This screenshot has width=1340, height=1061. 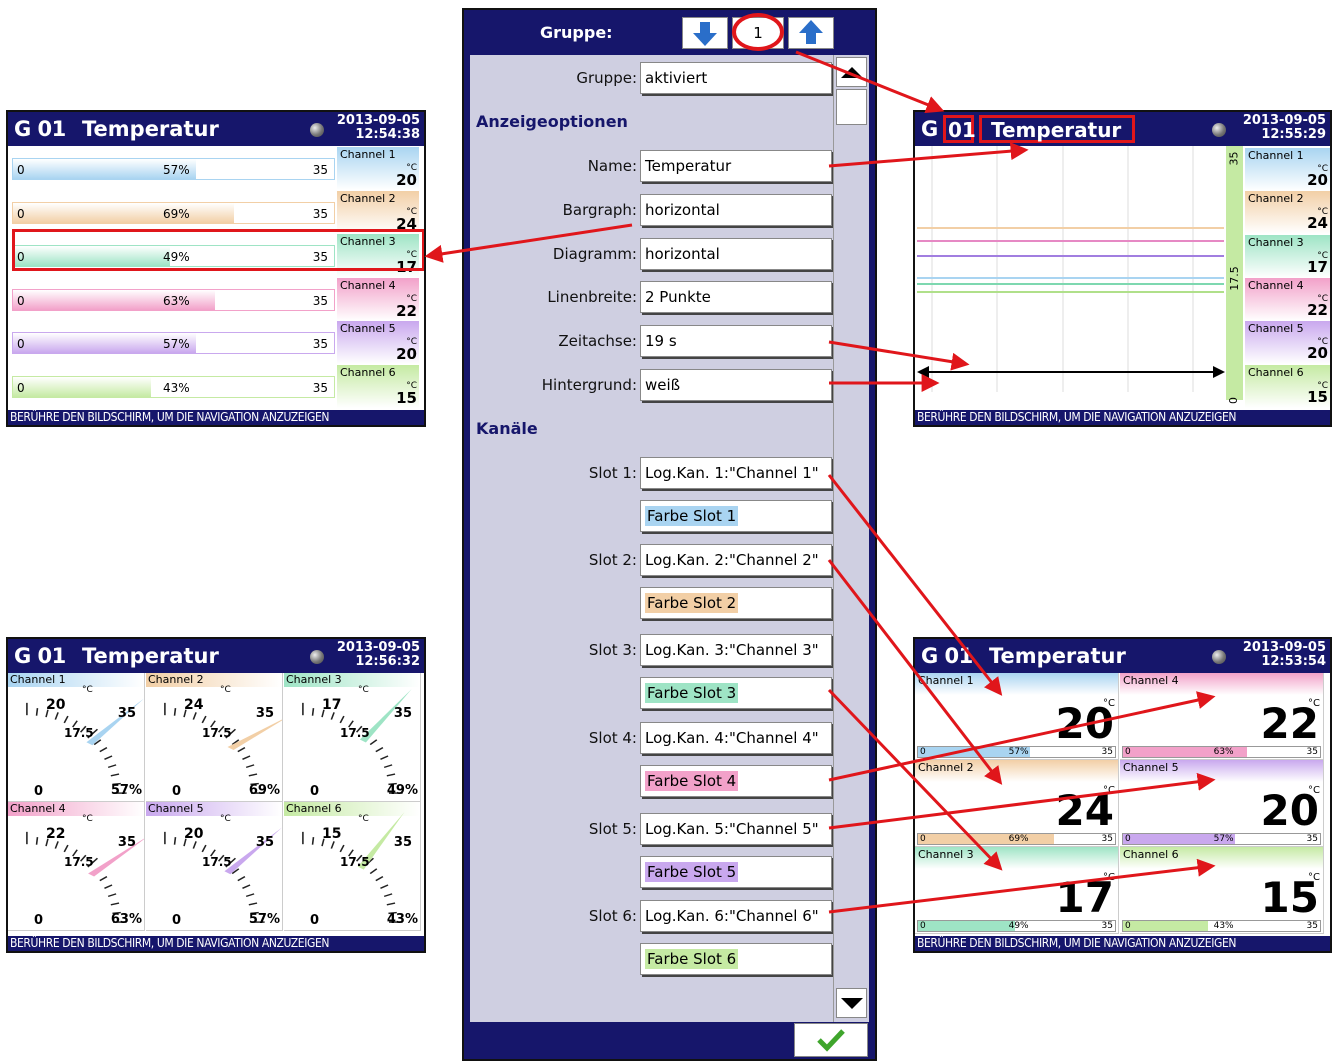 I want to click on arrow-timeaxis, so click(x=899, y=355).